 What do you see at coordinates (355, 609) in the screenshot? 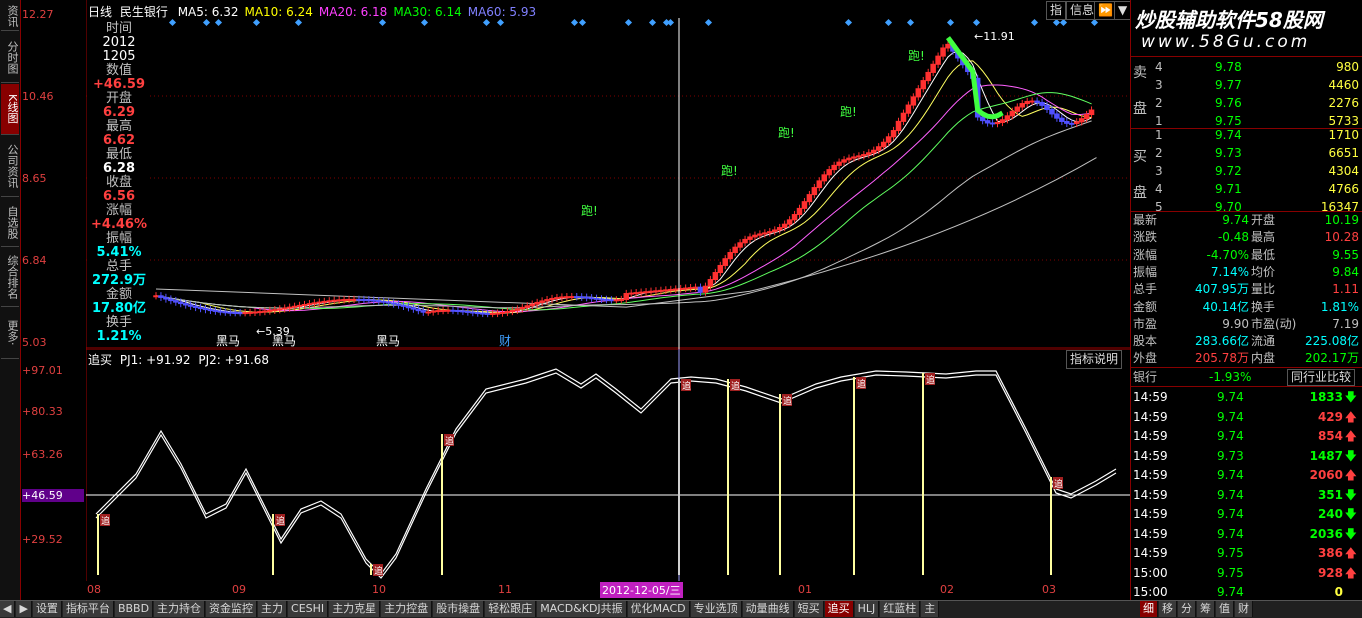
I see `bottom-tab: 主力克星` at bounding box center [355, 609].